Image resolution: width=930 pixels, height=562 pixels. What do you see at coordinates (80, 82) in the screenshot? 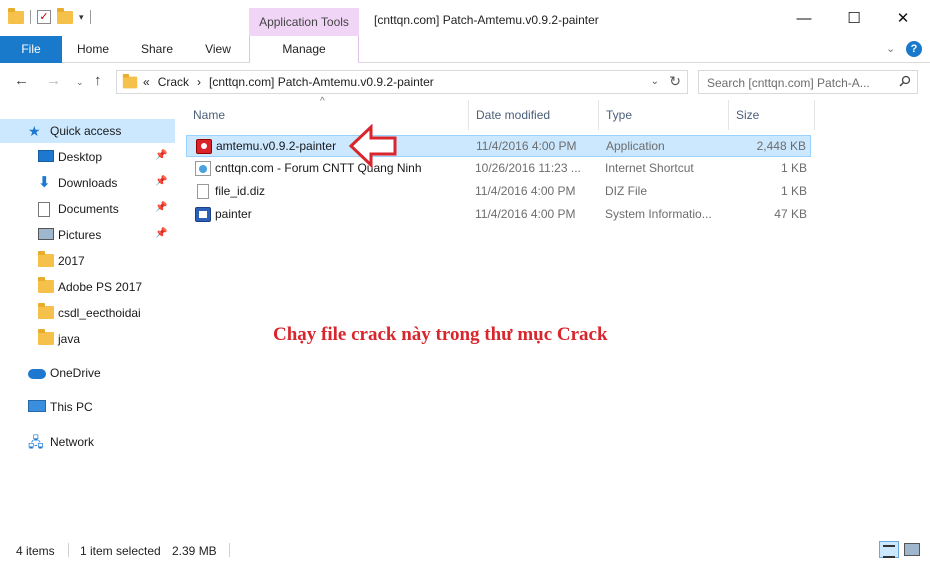
I see `recent-locations-icon: ⌄` at bounding box center [80, 82].